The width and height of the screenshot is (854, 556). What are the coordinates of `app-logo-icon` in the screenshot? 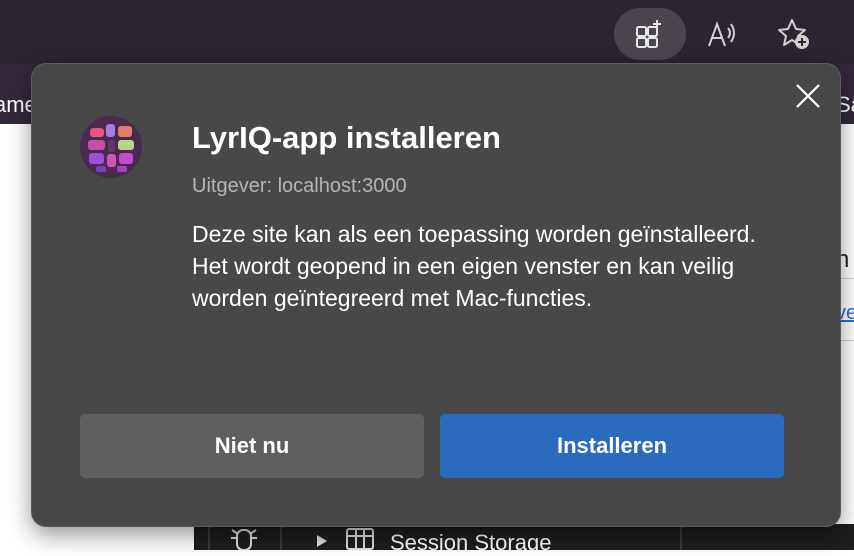 It's located at (111, 147).